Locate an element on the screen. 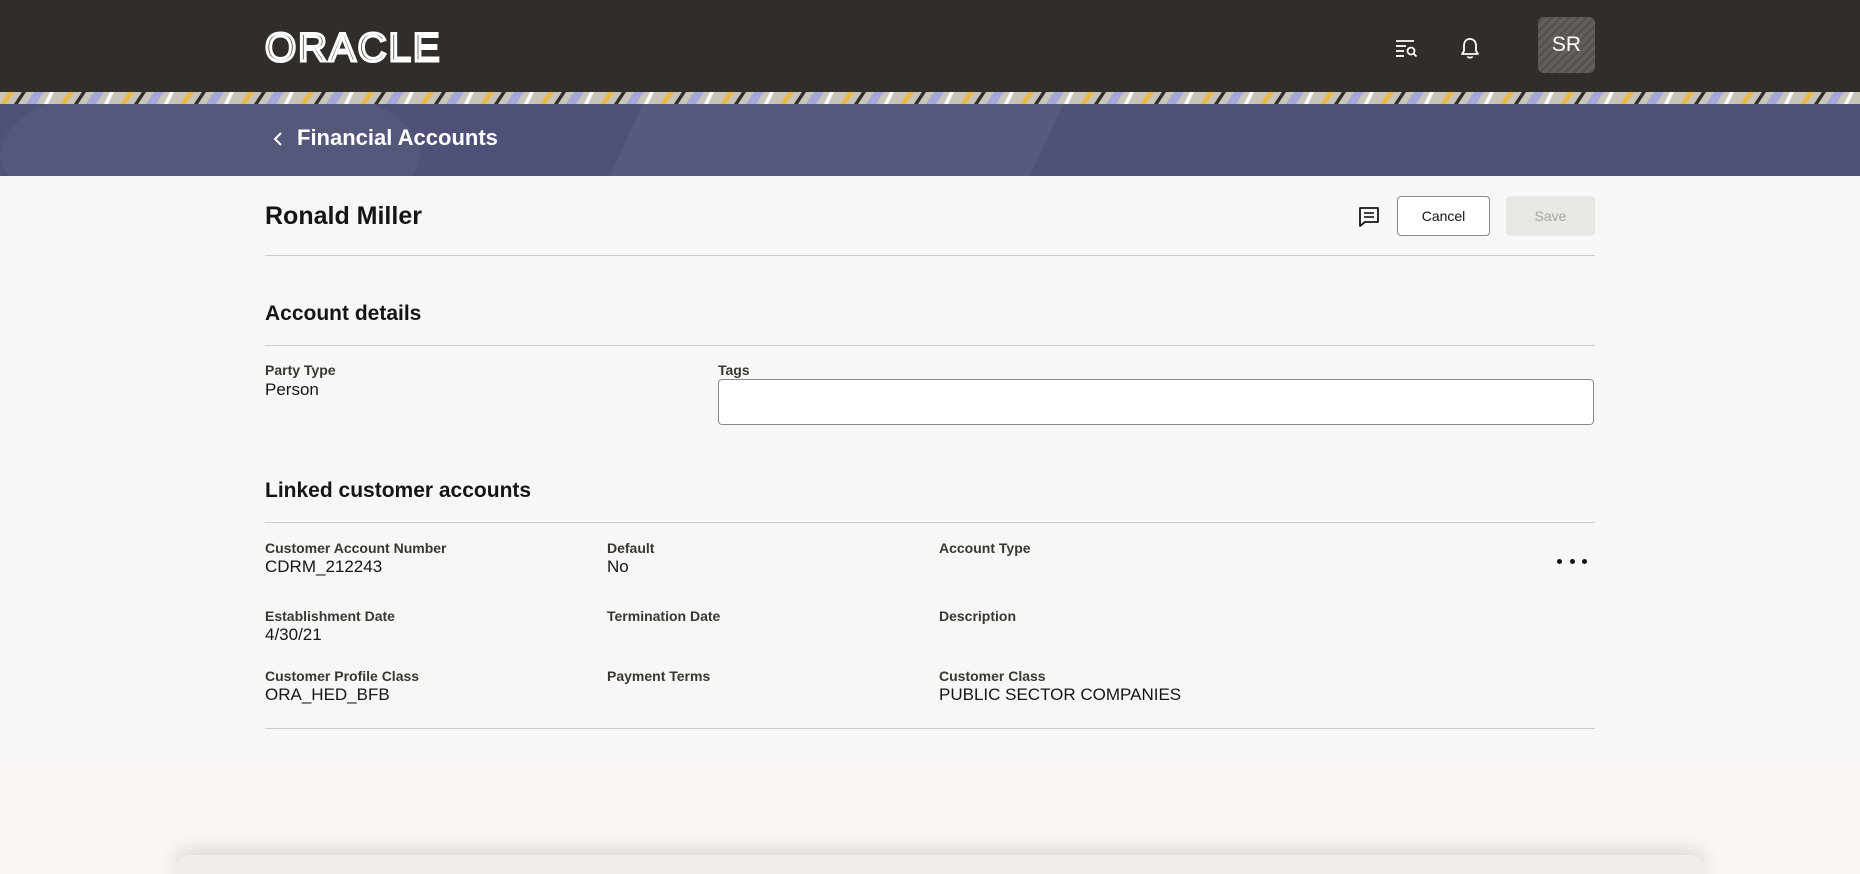  ellipsis-icon is located at coordinates (1559, 561).